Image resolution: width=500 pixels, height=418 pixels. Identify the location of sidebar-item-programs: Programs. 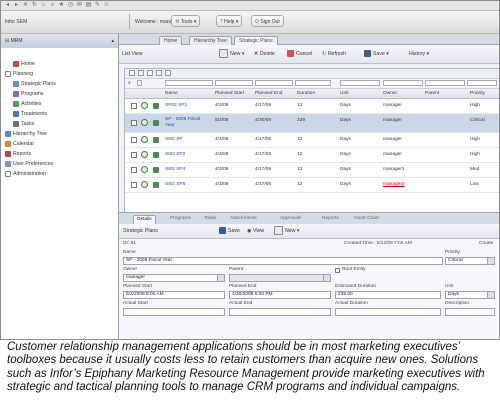
(28, 94).